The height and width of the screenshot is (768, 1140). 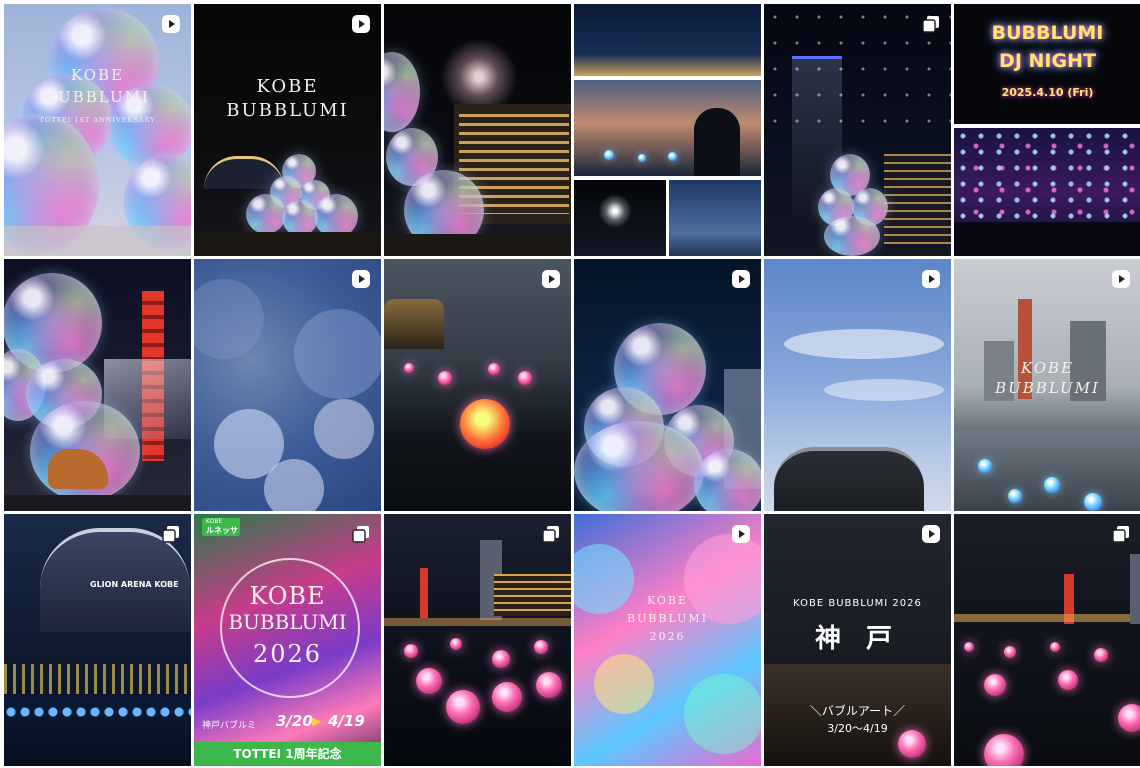 I want to click on grid-post-16: KOBE BUBBLUMI 2026, so click(x=667, y=640).